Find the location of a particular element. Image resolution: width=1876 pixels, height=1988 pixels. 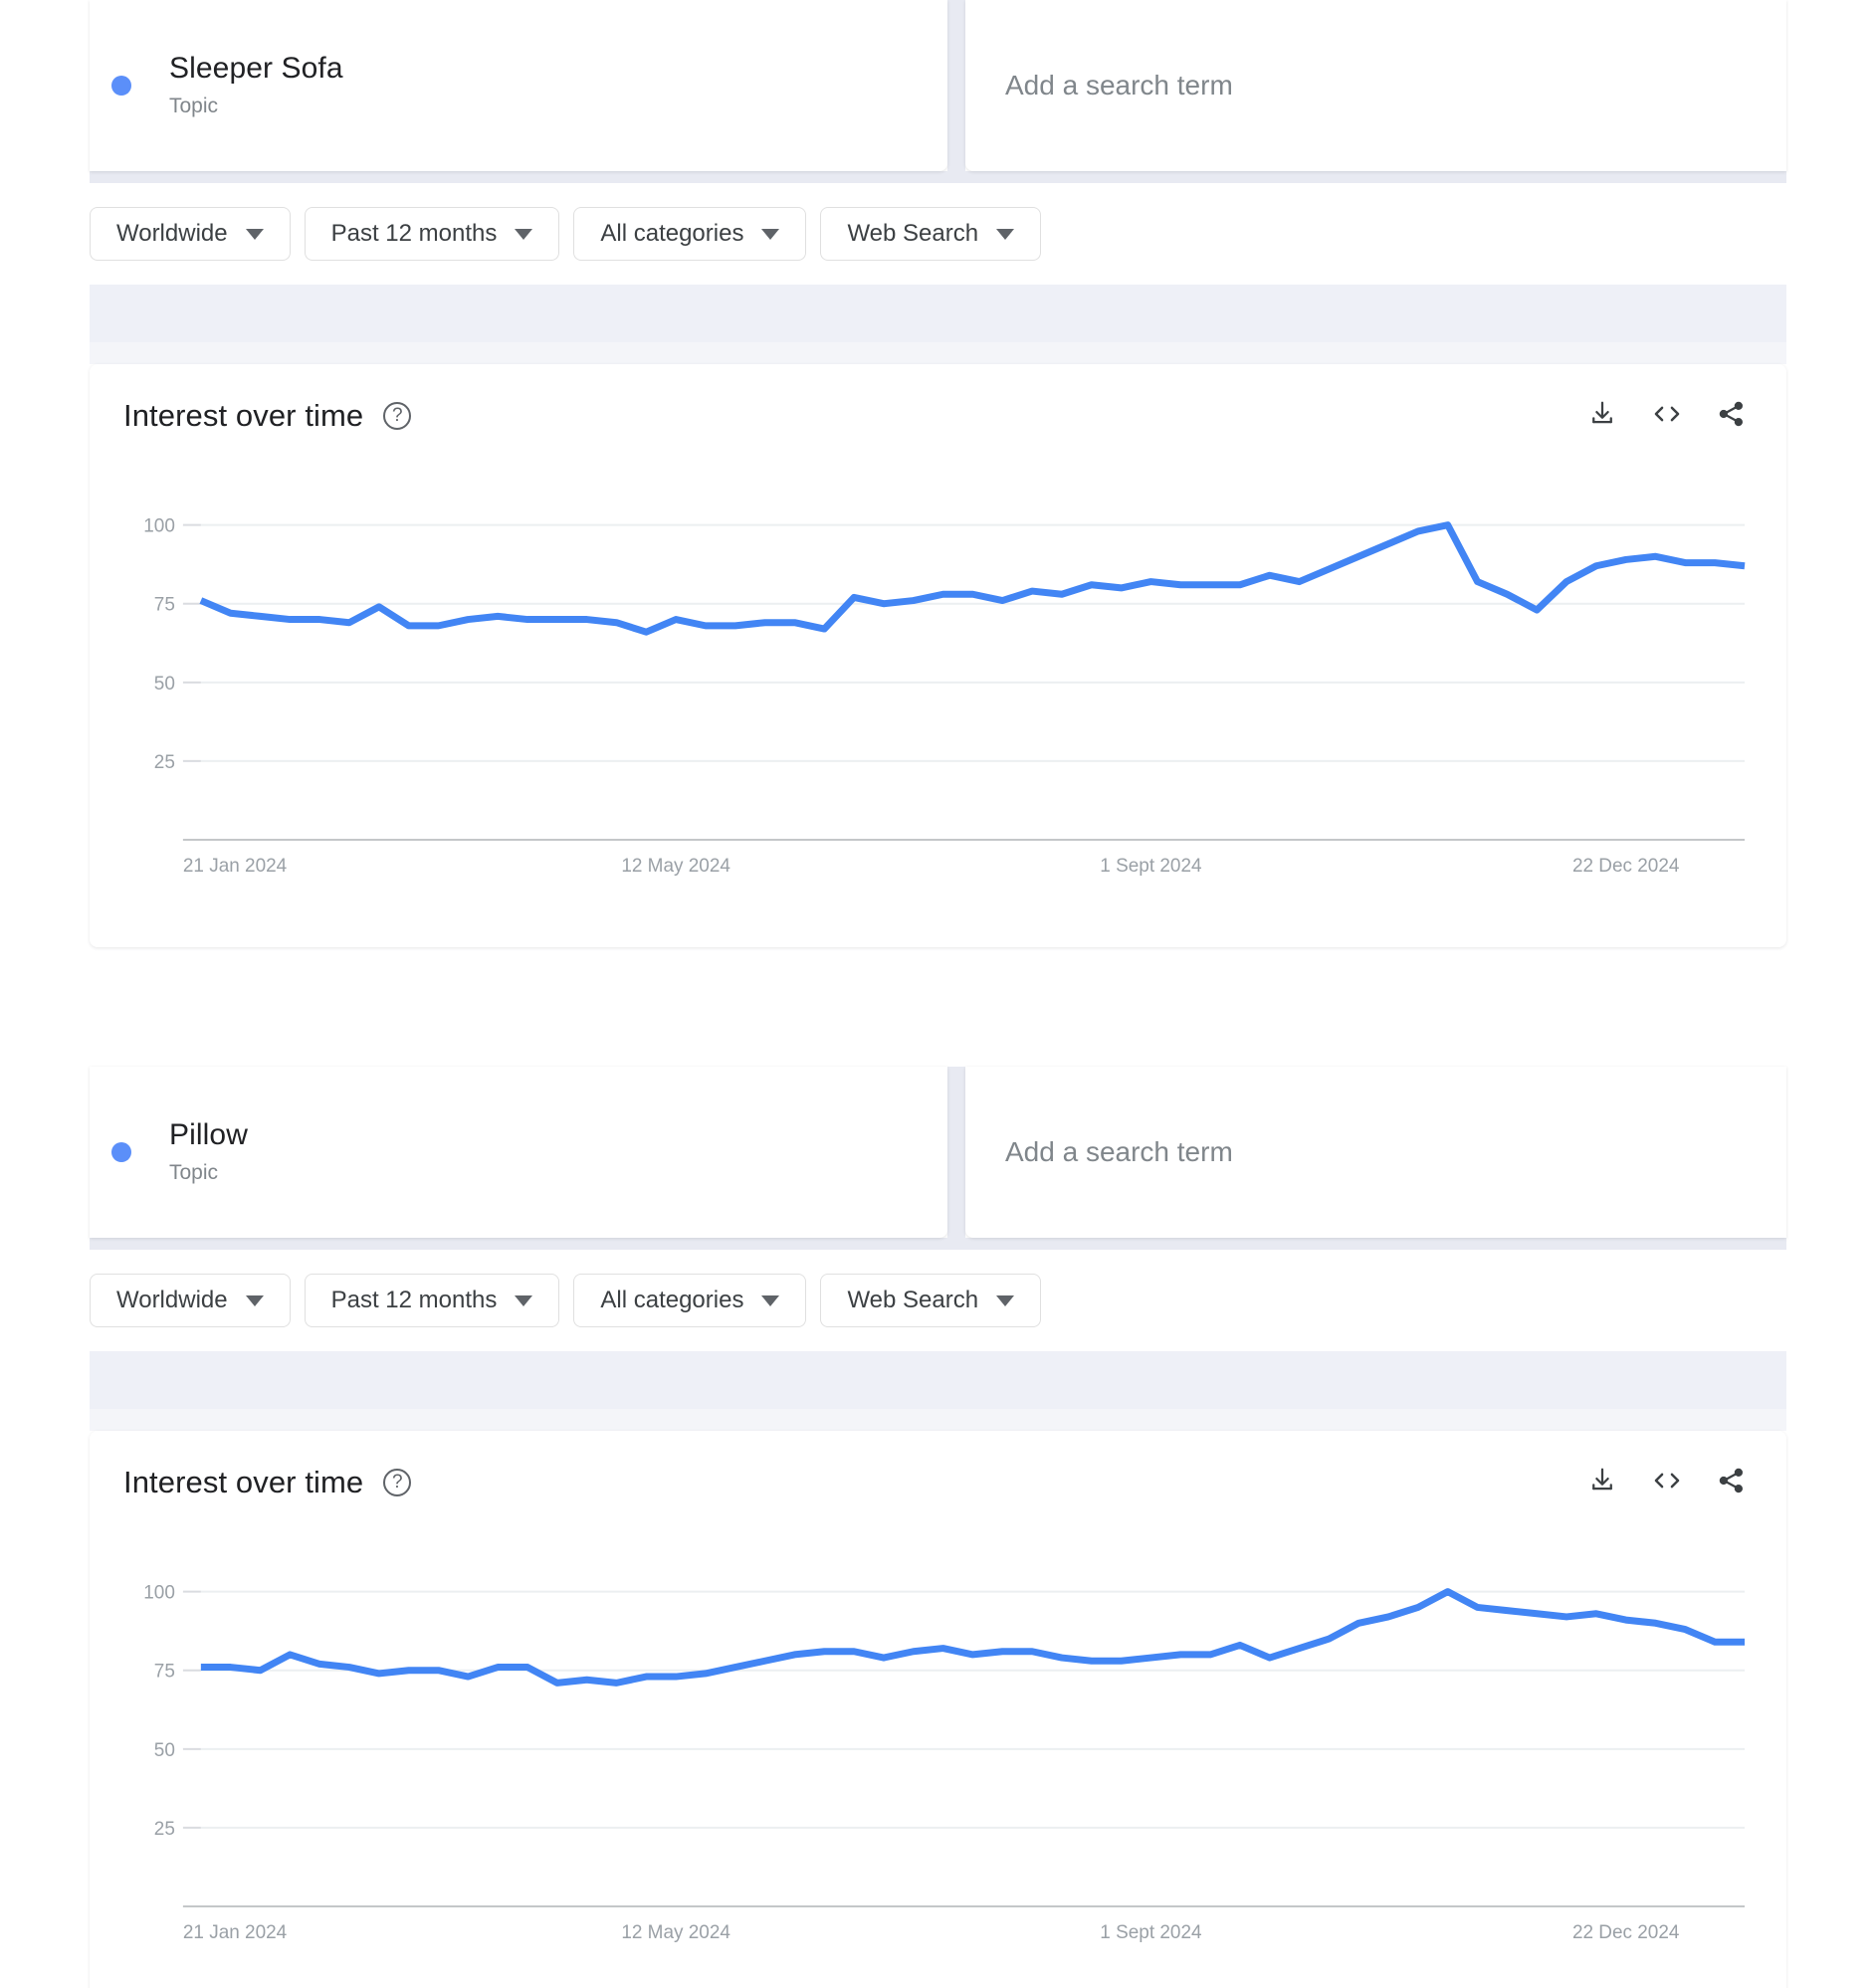

search-term-bar: Pillow Topic is located at coordinates (938, 1153).